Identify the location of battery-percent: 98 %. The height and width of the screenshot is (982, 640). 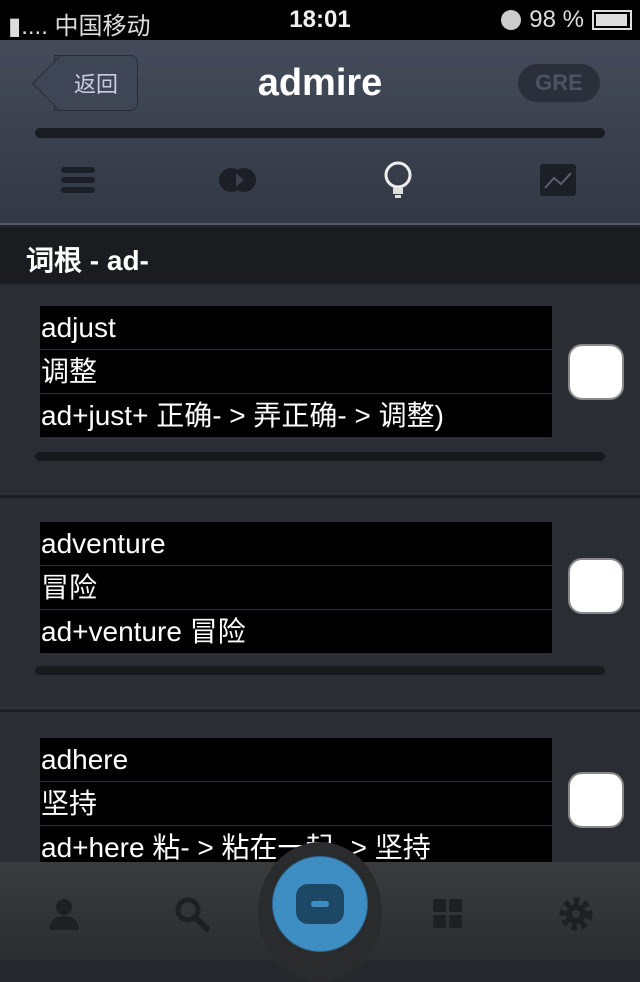
(556, 19).